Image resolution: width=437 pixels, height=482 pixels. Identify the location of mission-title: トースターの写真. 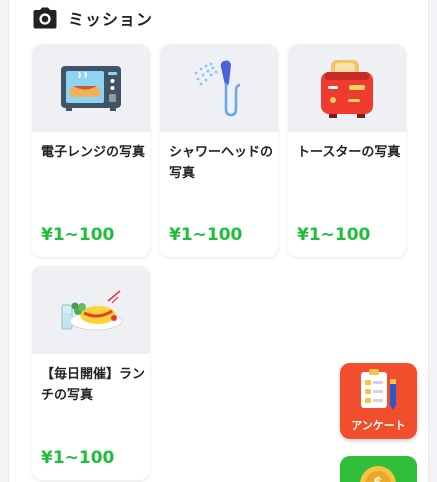
(349, 152).